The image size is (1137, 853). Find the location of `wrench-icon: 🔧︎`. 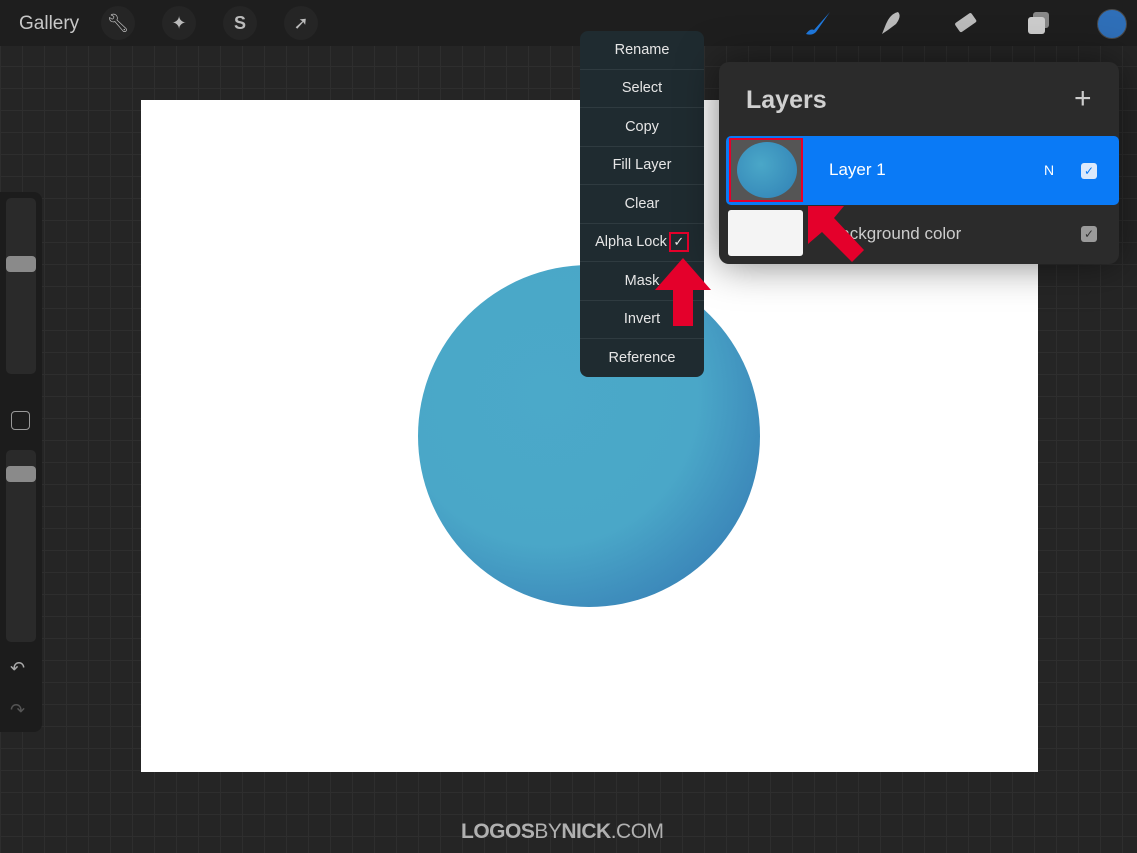

wrench-icon: 🔧︎ is located at coordinates (118, 23).